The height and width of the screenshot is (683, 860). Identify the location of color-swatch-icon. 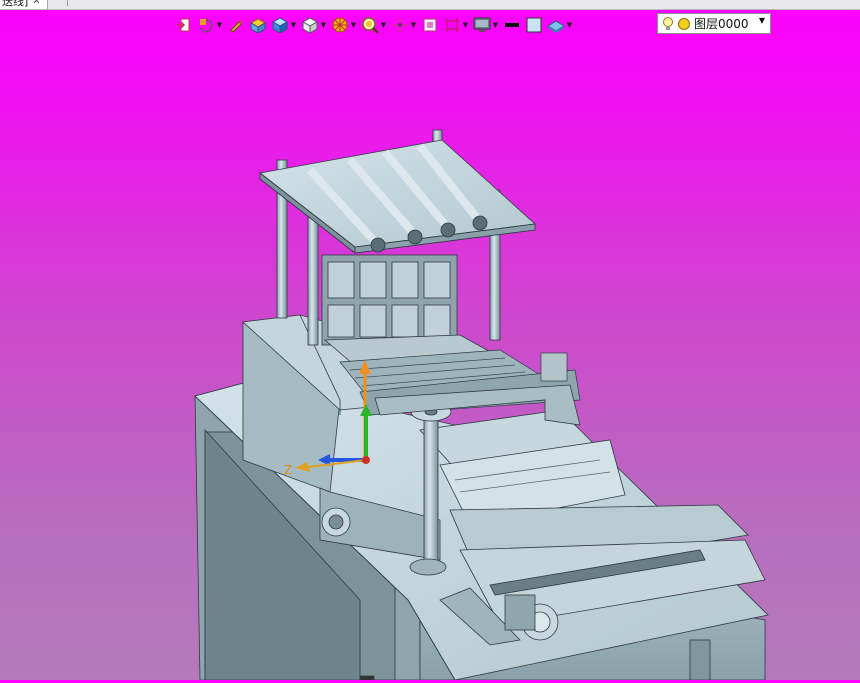
(534, 25).